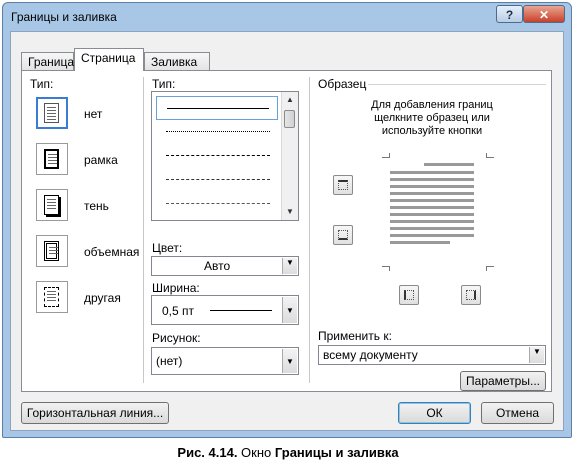  Describe the element at coordinates (42, 84) in the screenshot. I see `setting-label: Тип:` at that location.